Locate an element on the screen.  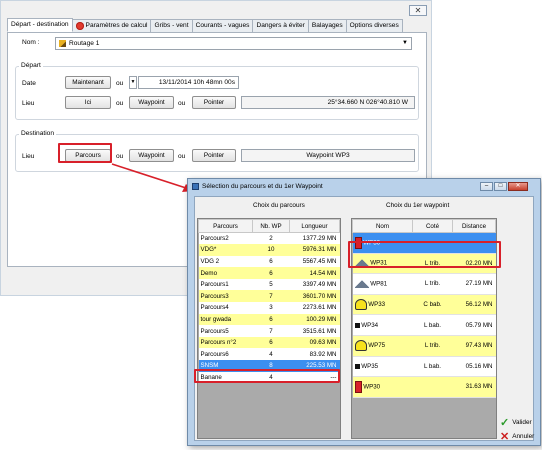
destination-title: Destination is located at coordinates (37, 133).